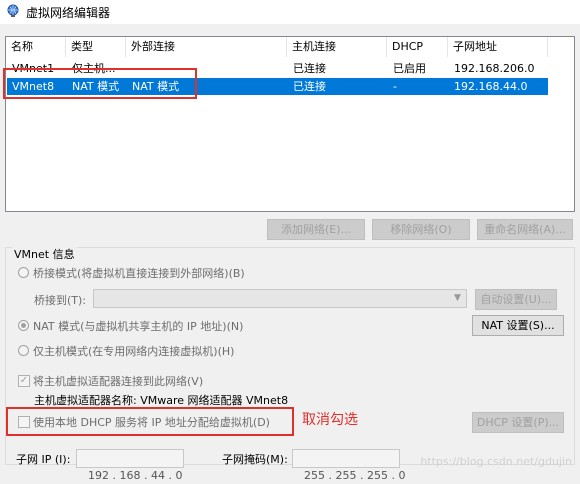 Image resolution: width=580 pixels, height=484 pixels. What do you see at coordinates (255, 459) in the screenshot?
I see `subnet-mask-label: 子网掩码(M):` at bounding box center [255, 459].